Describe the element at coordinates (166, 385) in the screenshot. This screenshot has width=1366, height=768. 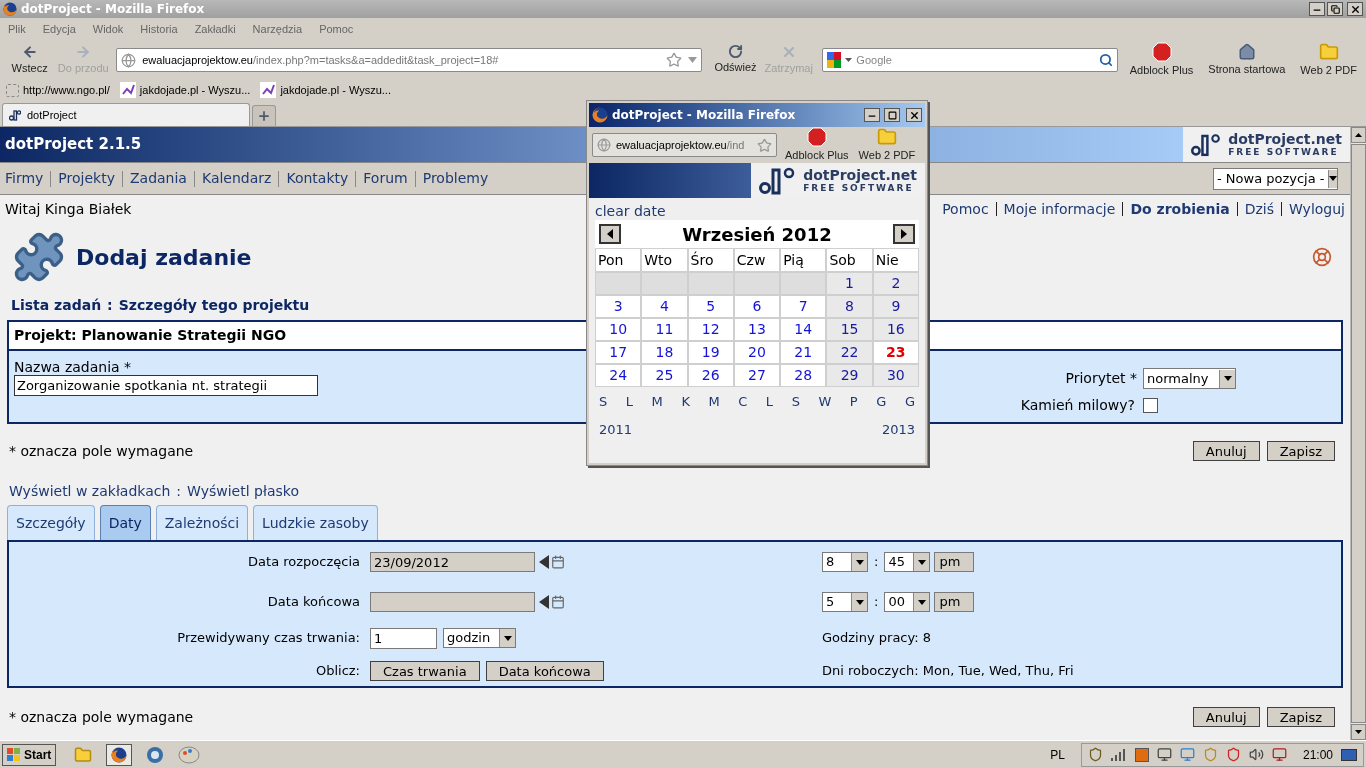
I see `task-name-field: Zorganizowanie spotkania nt. strategii` at that location.